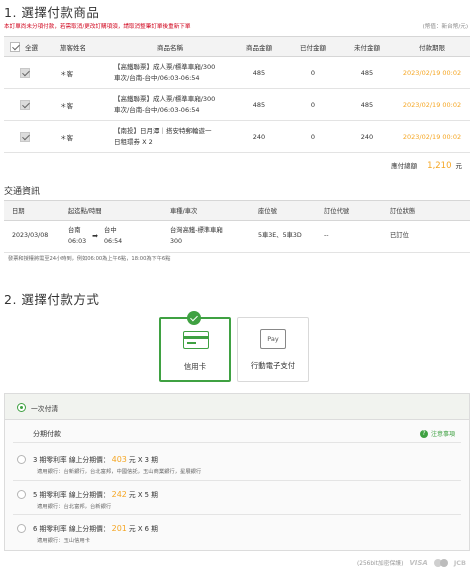  Describe the element at coordinates (459, 166) in the screenshot. I see `total-unit: 元` at that location.